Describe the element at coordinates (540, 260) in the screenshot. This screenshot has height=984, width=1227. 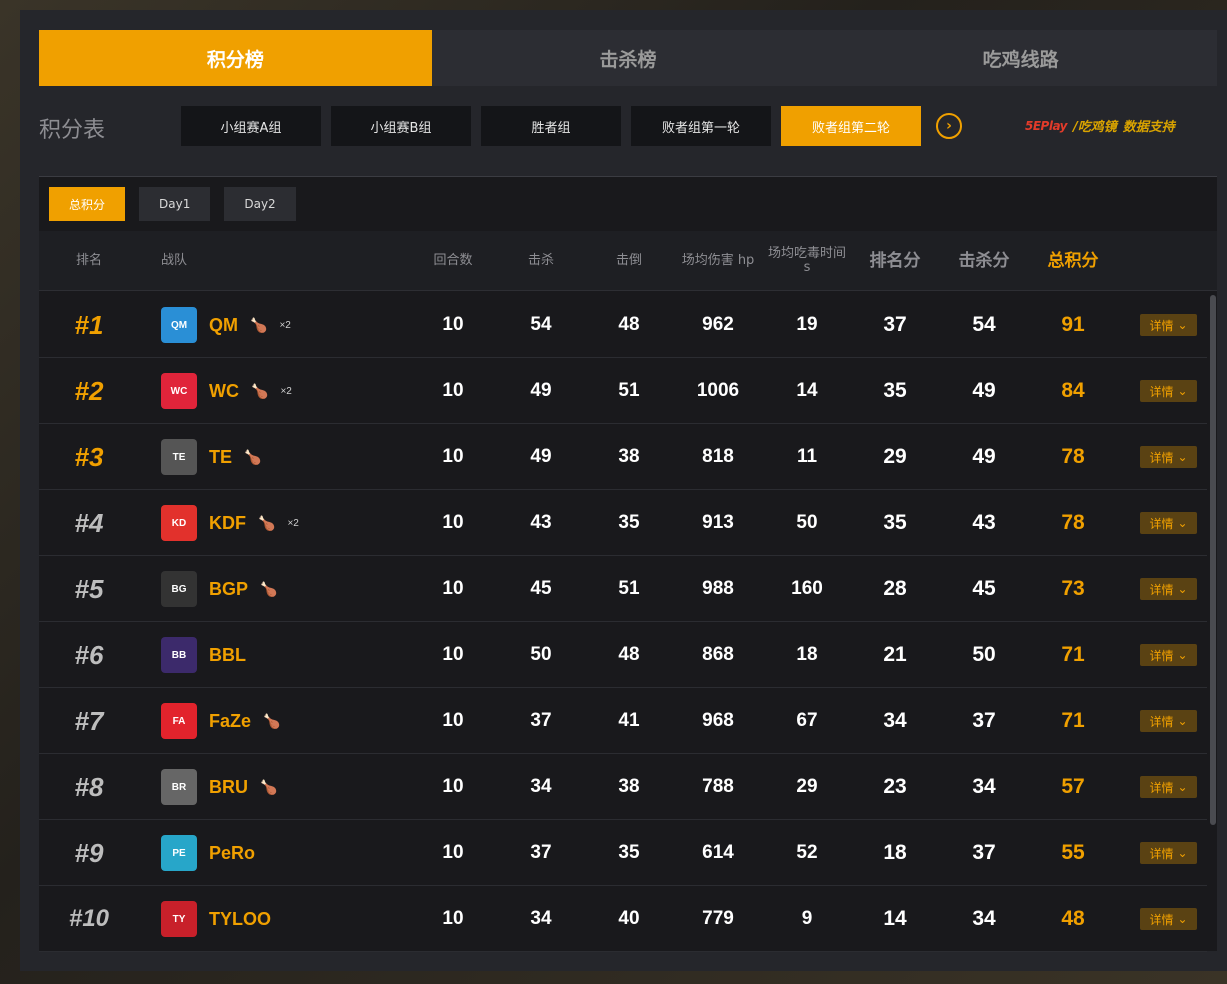
I see `header-kills: 击杀` at that location.